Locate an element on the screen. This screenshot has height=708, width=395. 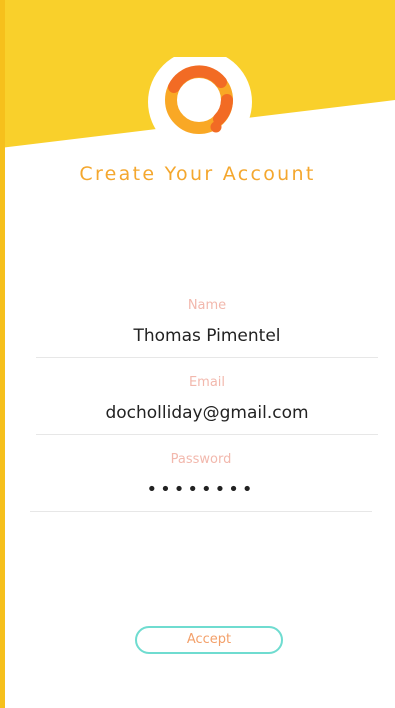
name-input: Thomas Pimentel is located at coordinates (207, 336).